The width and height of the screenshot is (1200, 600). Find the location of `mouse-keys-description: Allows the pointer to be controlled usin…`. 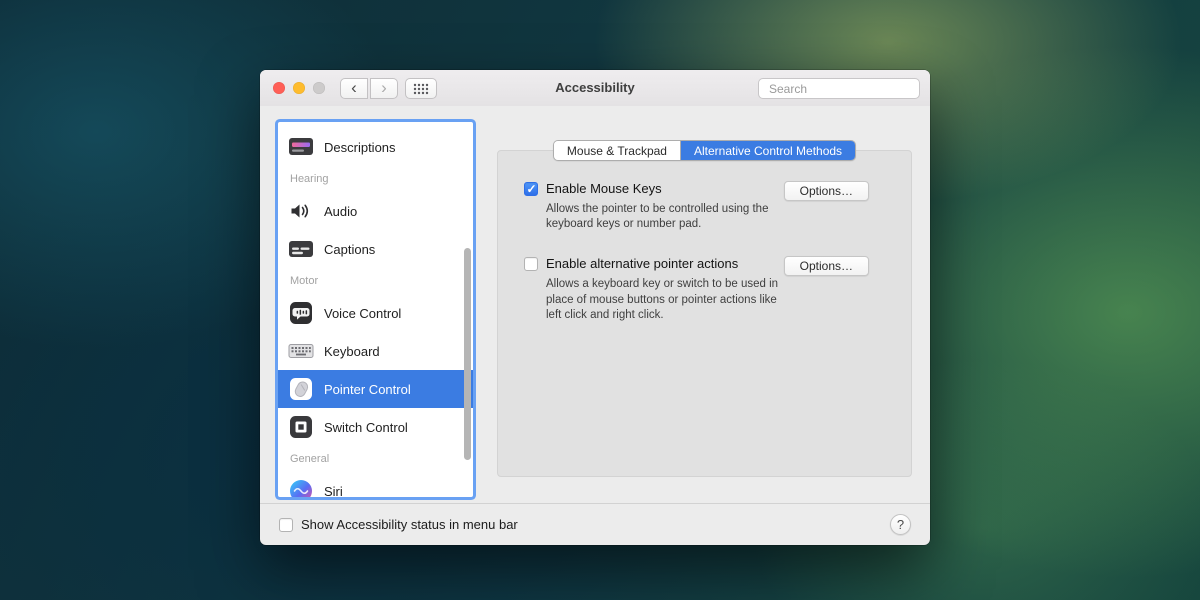

mouse-keys-description: Allows the pointer to be controlled usin… is located at coordinates (657, 217).